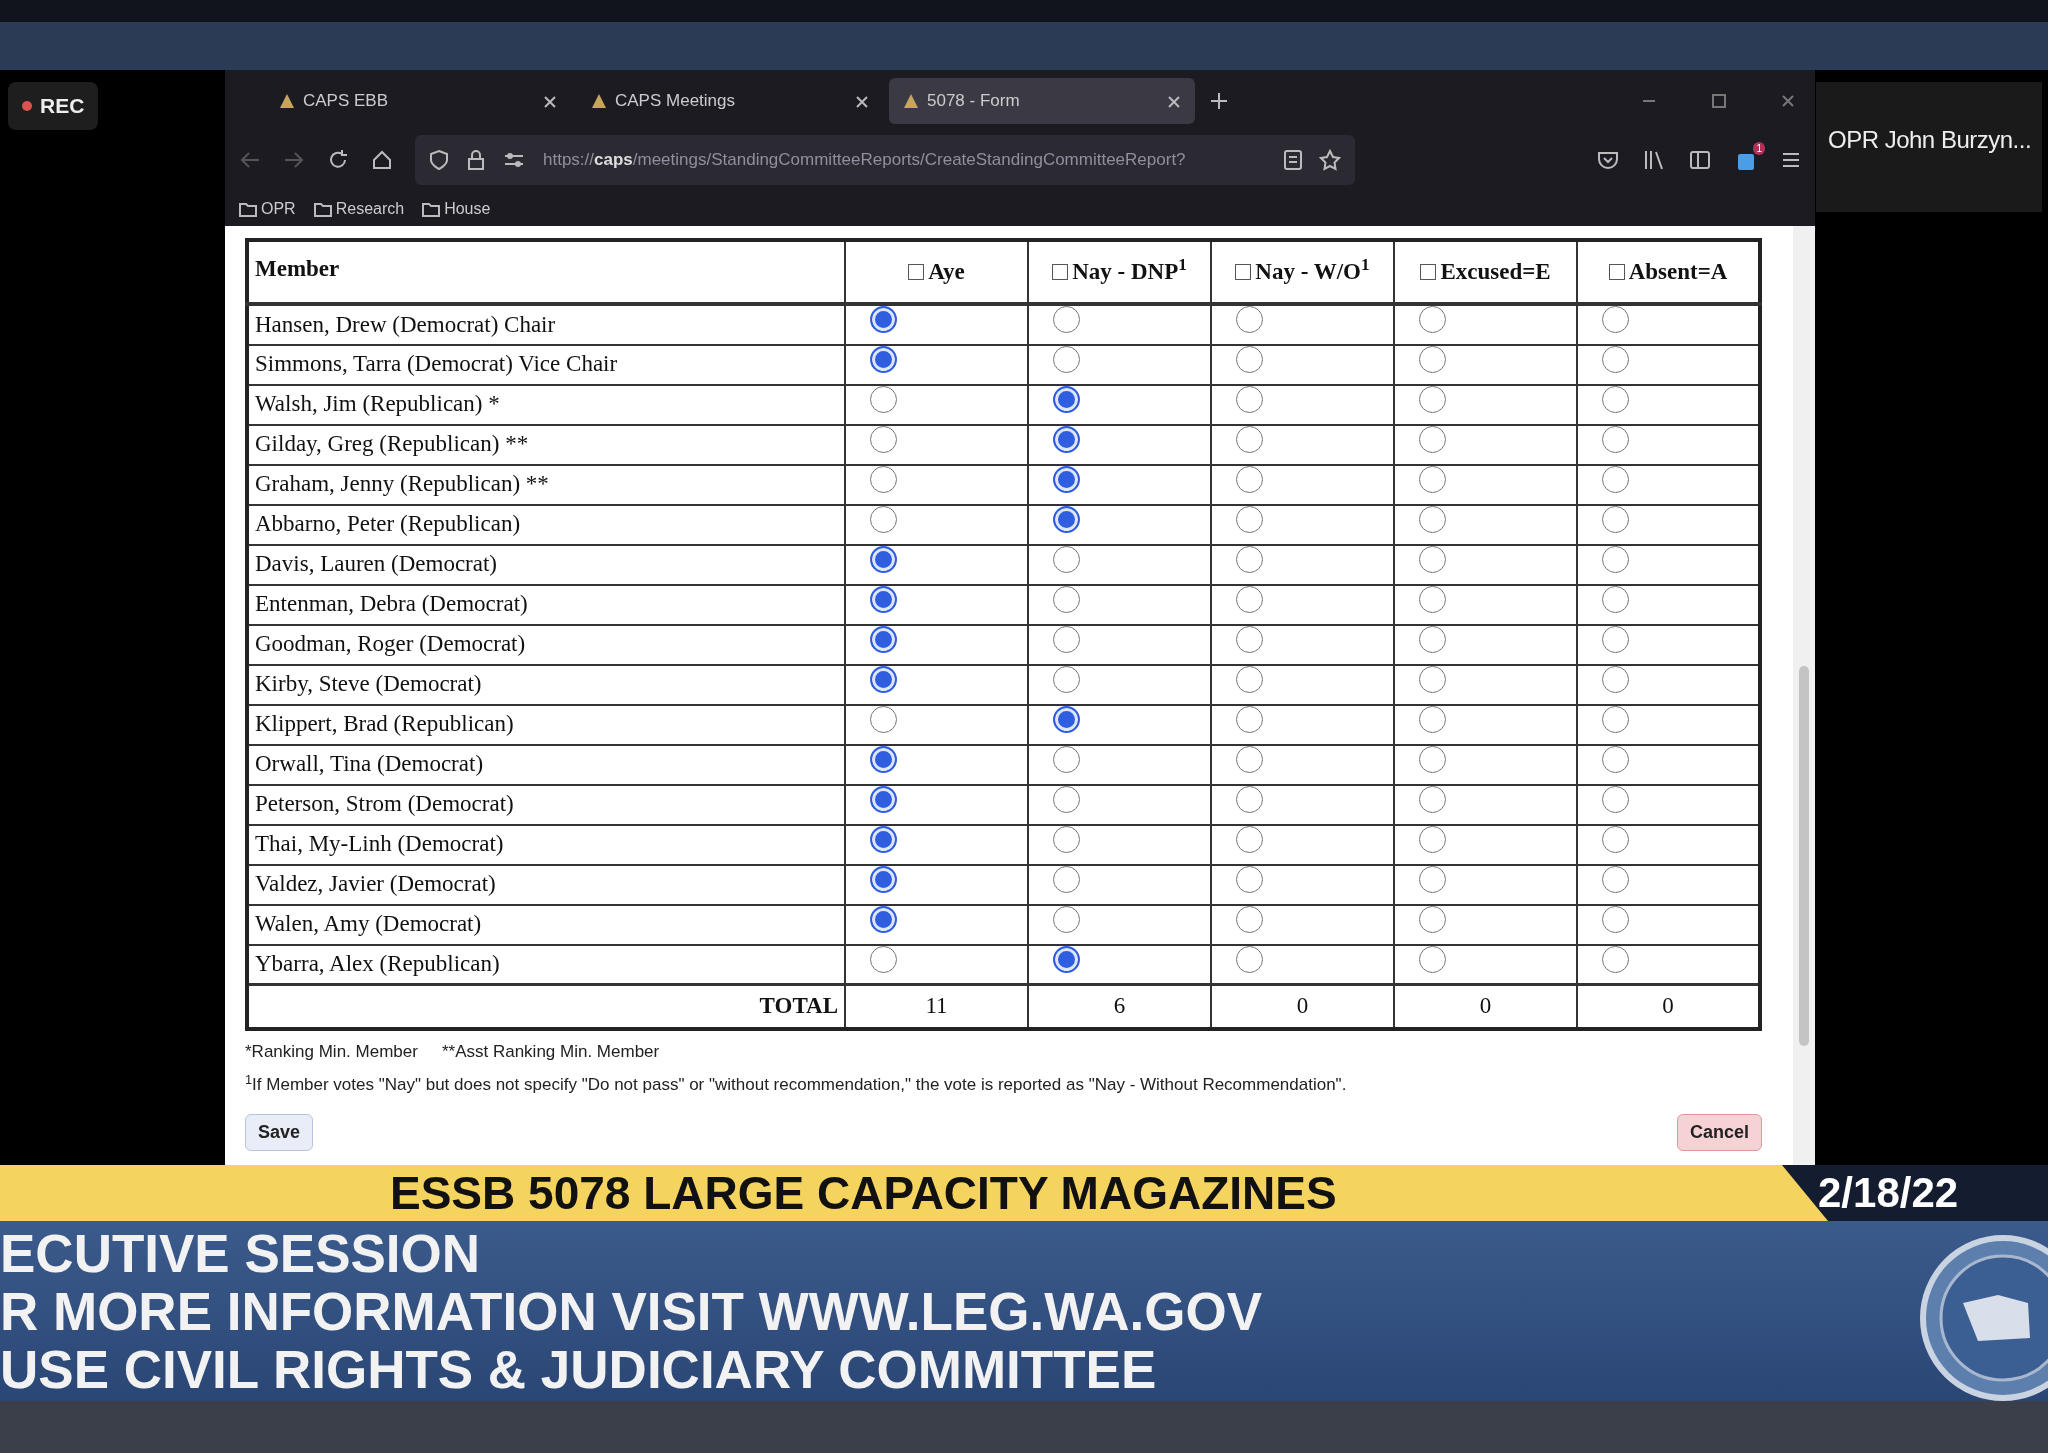 The height and width of the screenshot is (1453, 2048). I want to click on browser-tab: 5078 - Form, so click(1042, 101).